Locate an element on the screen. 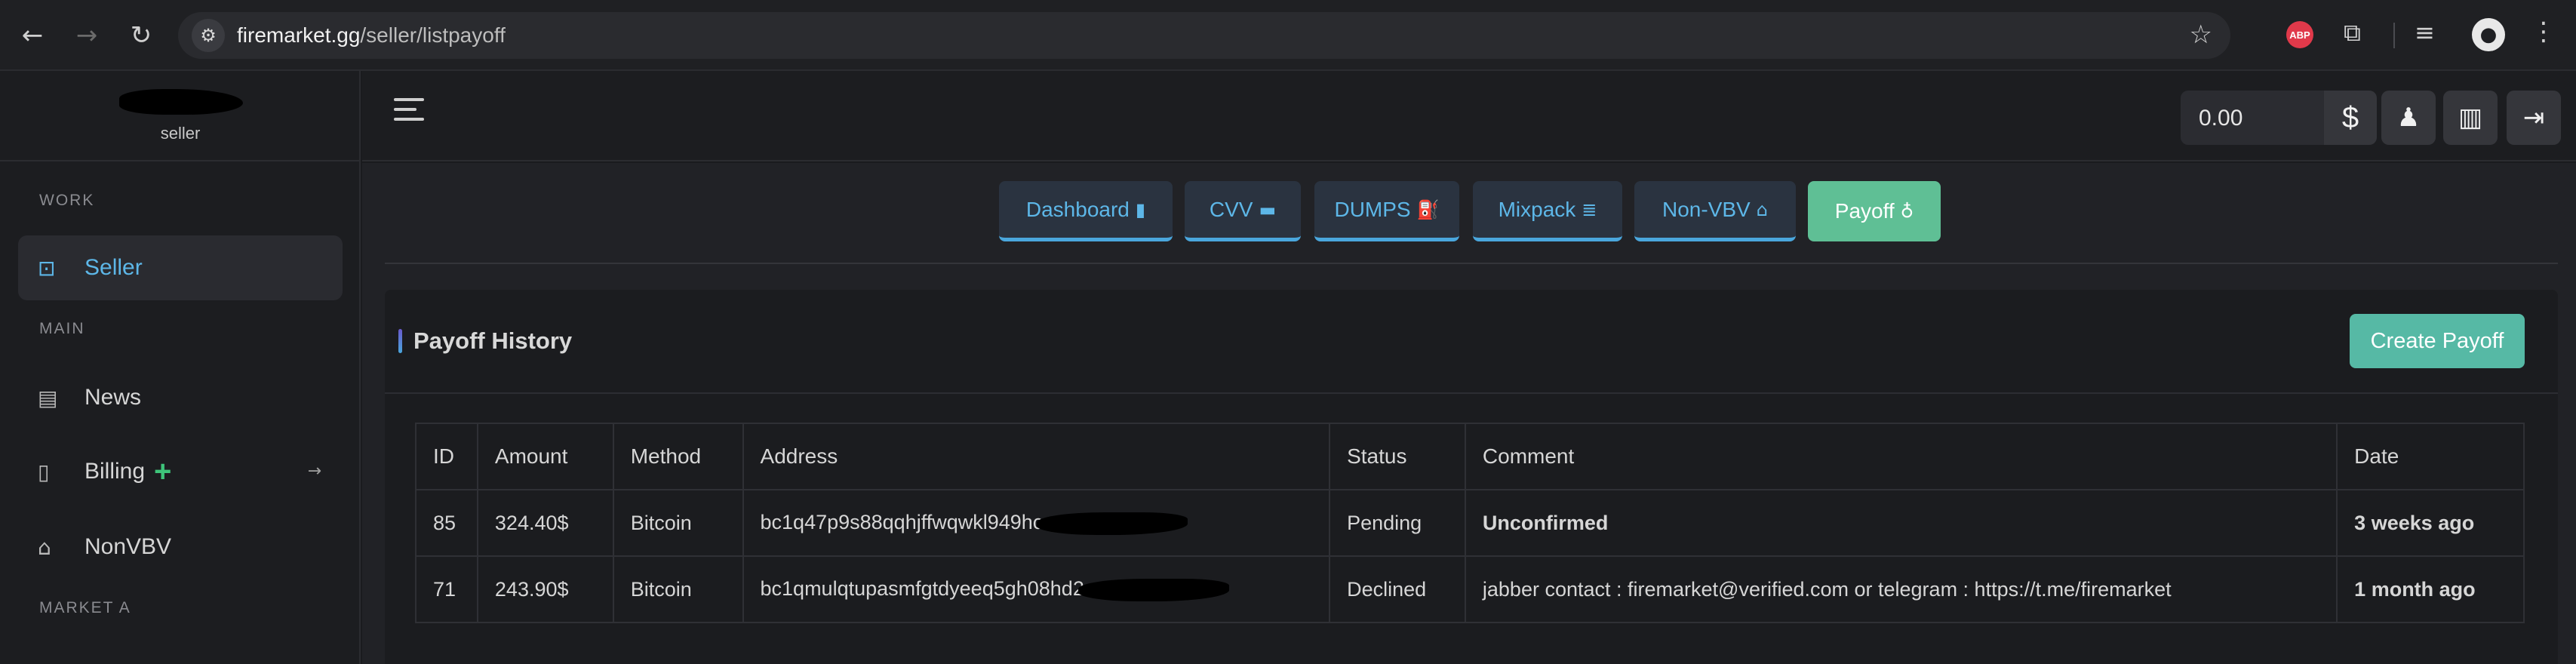 The height and width of the screenshot is (664, 2576). toolbar-divider is located at coordinates (2394, 35).